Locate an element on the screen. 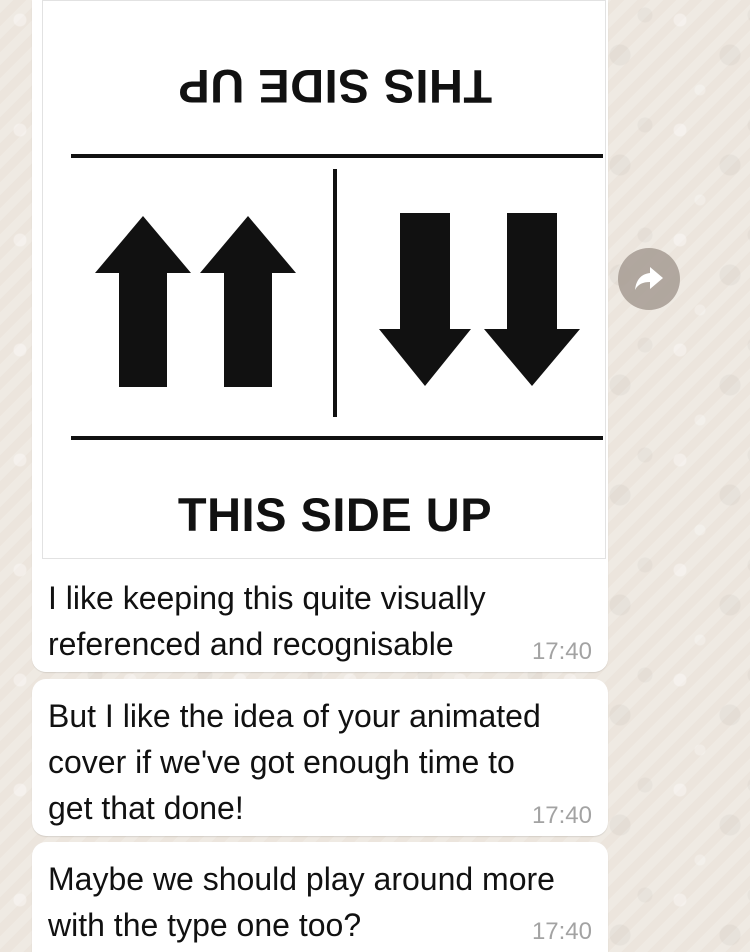  message-time-3: 17:40 is located at coordinates (561, 931).